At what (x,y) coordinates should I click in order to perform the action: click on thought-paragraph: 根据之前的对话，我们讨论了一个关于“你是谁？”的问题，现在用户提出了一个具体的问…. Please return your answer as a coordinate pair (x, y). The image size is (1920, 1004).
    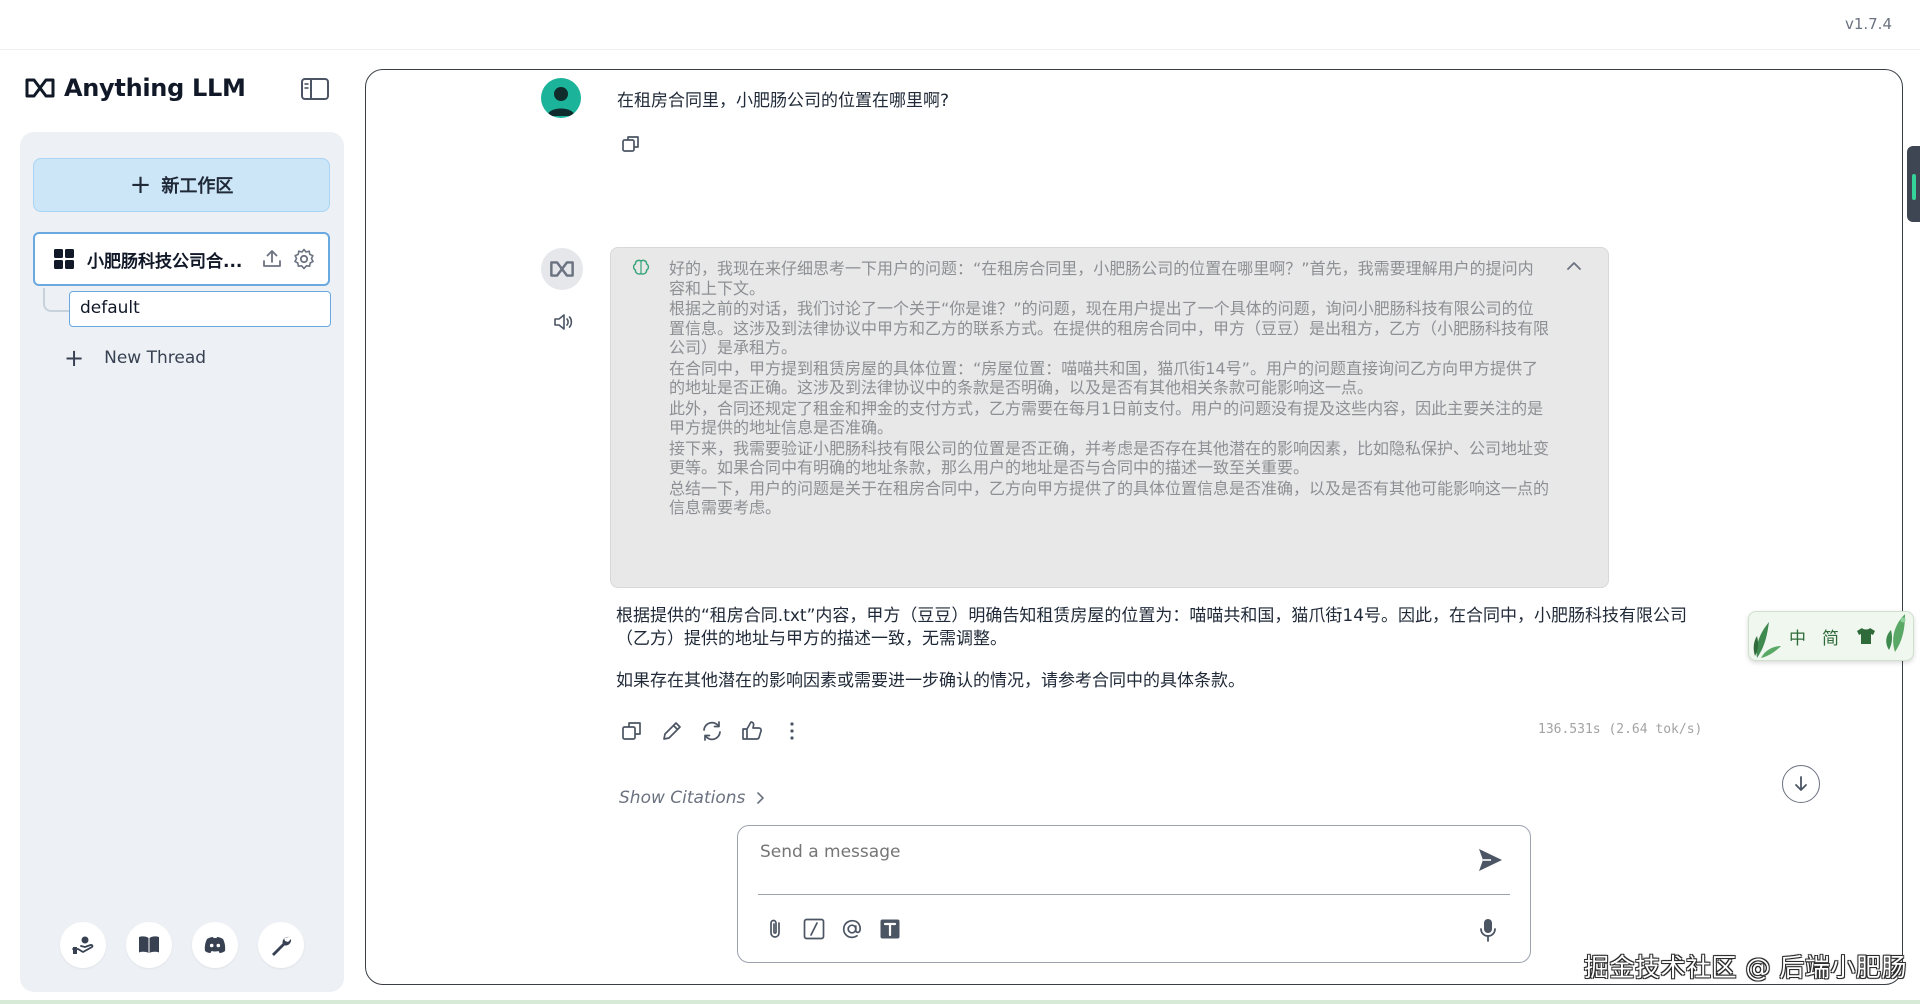
    Looking at the image, I should click on (1109, 328).